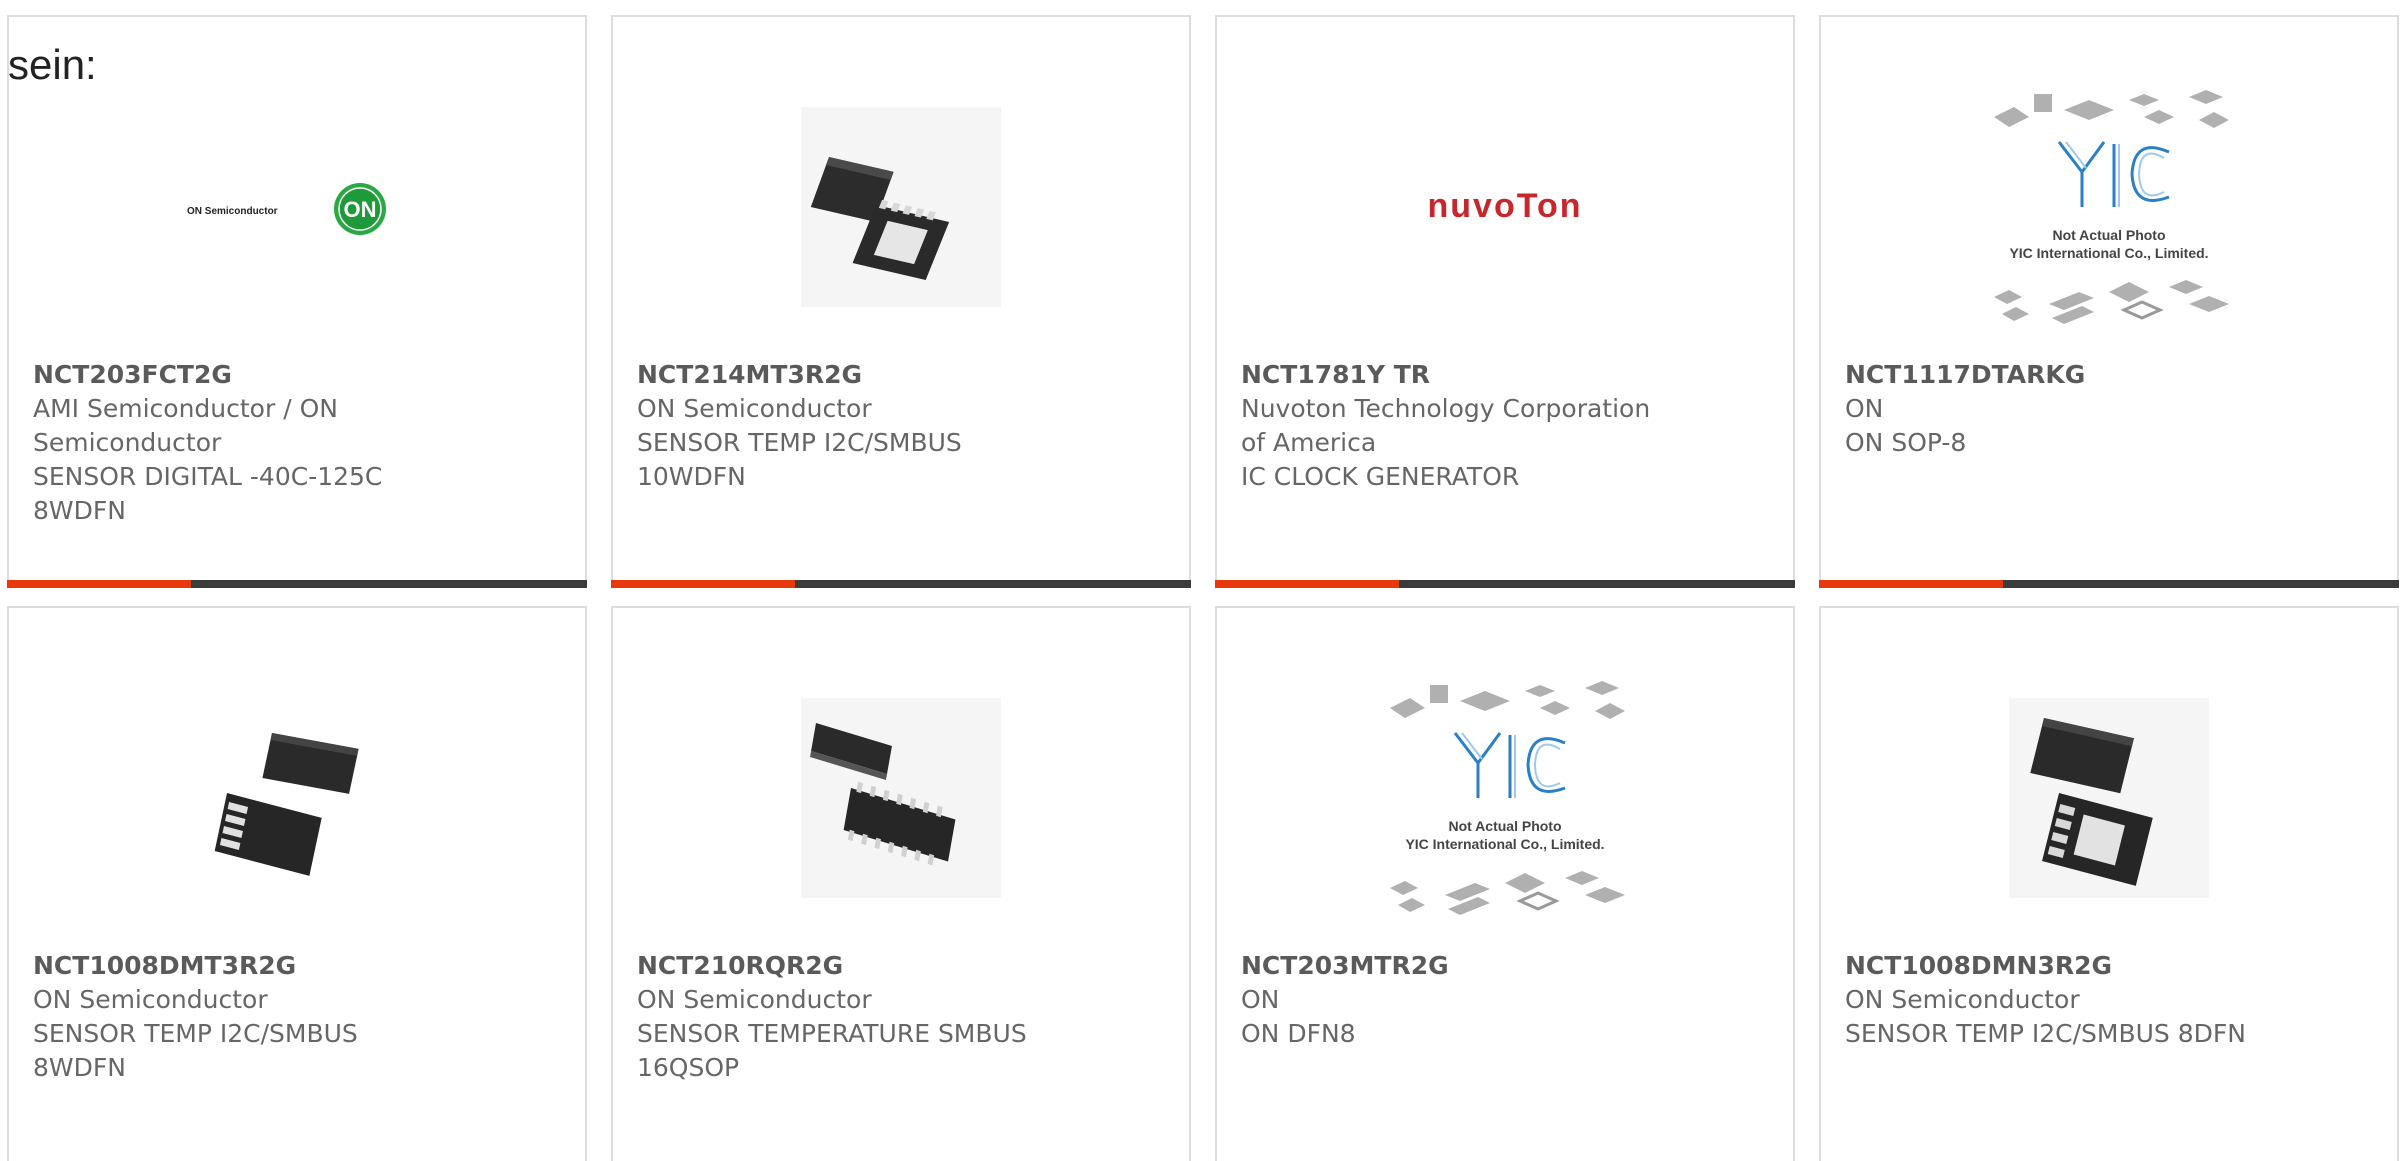  Describe the element at coordinates (208, 493) in the screenshot. I see `description: SENSOR DIGITAL -40C-125C 8WDFN` at that location.